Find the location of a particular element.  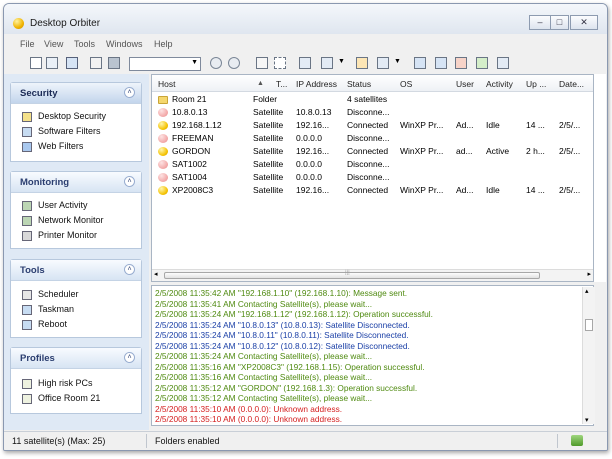

menu-tools: Tools is located at coordinates (84, 44).